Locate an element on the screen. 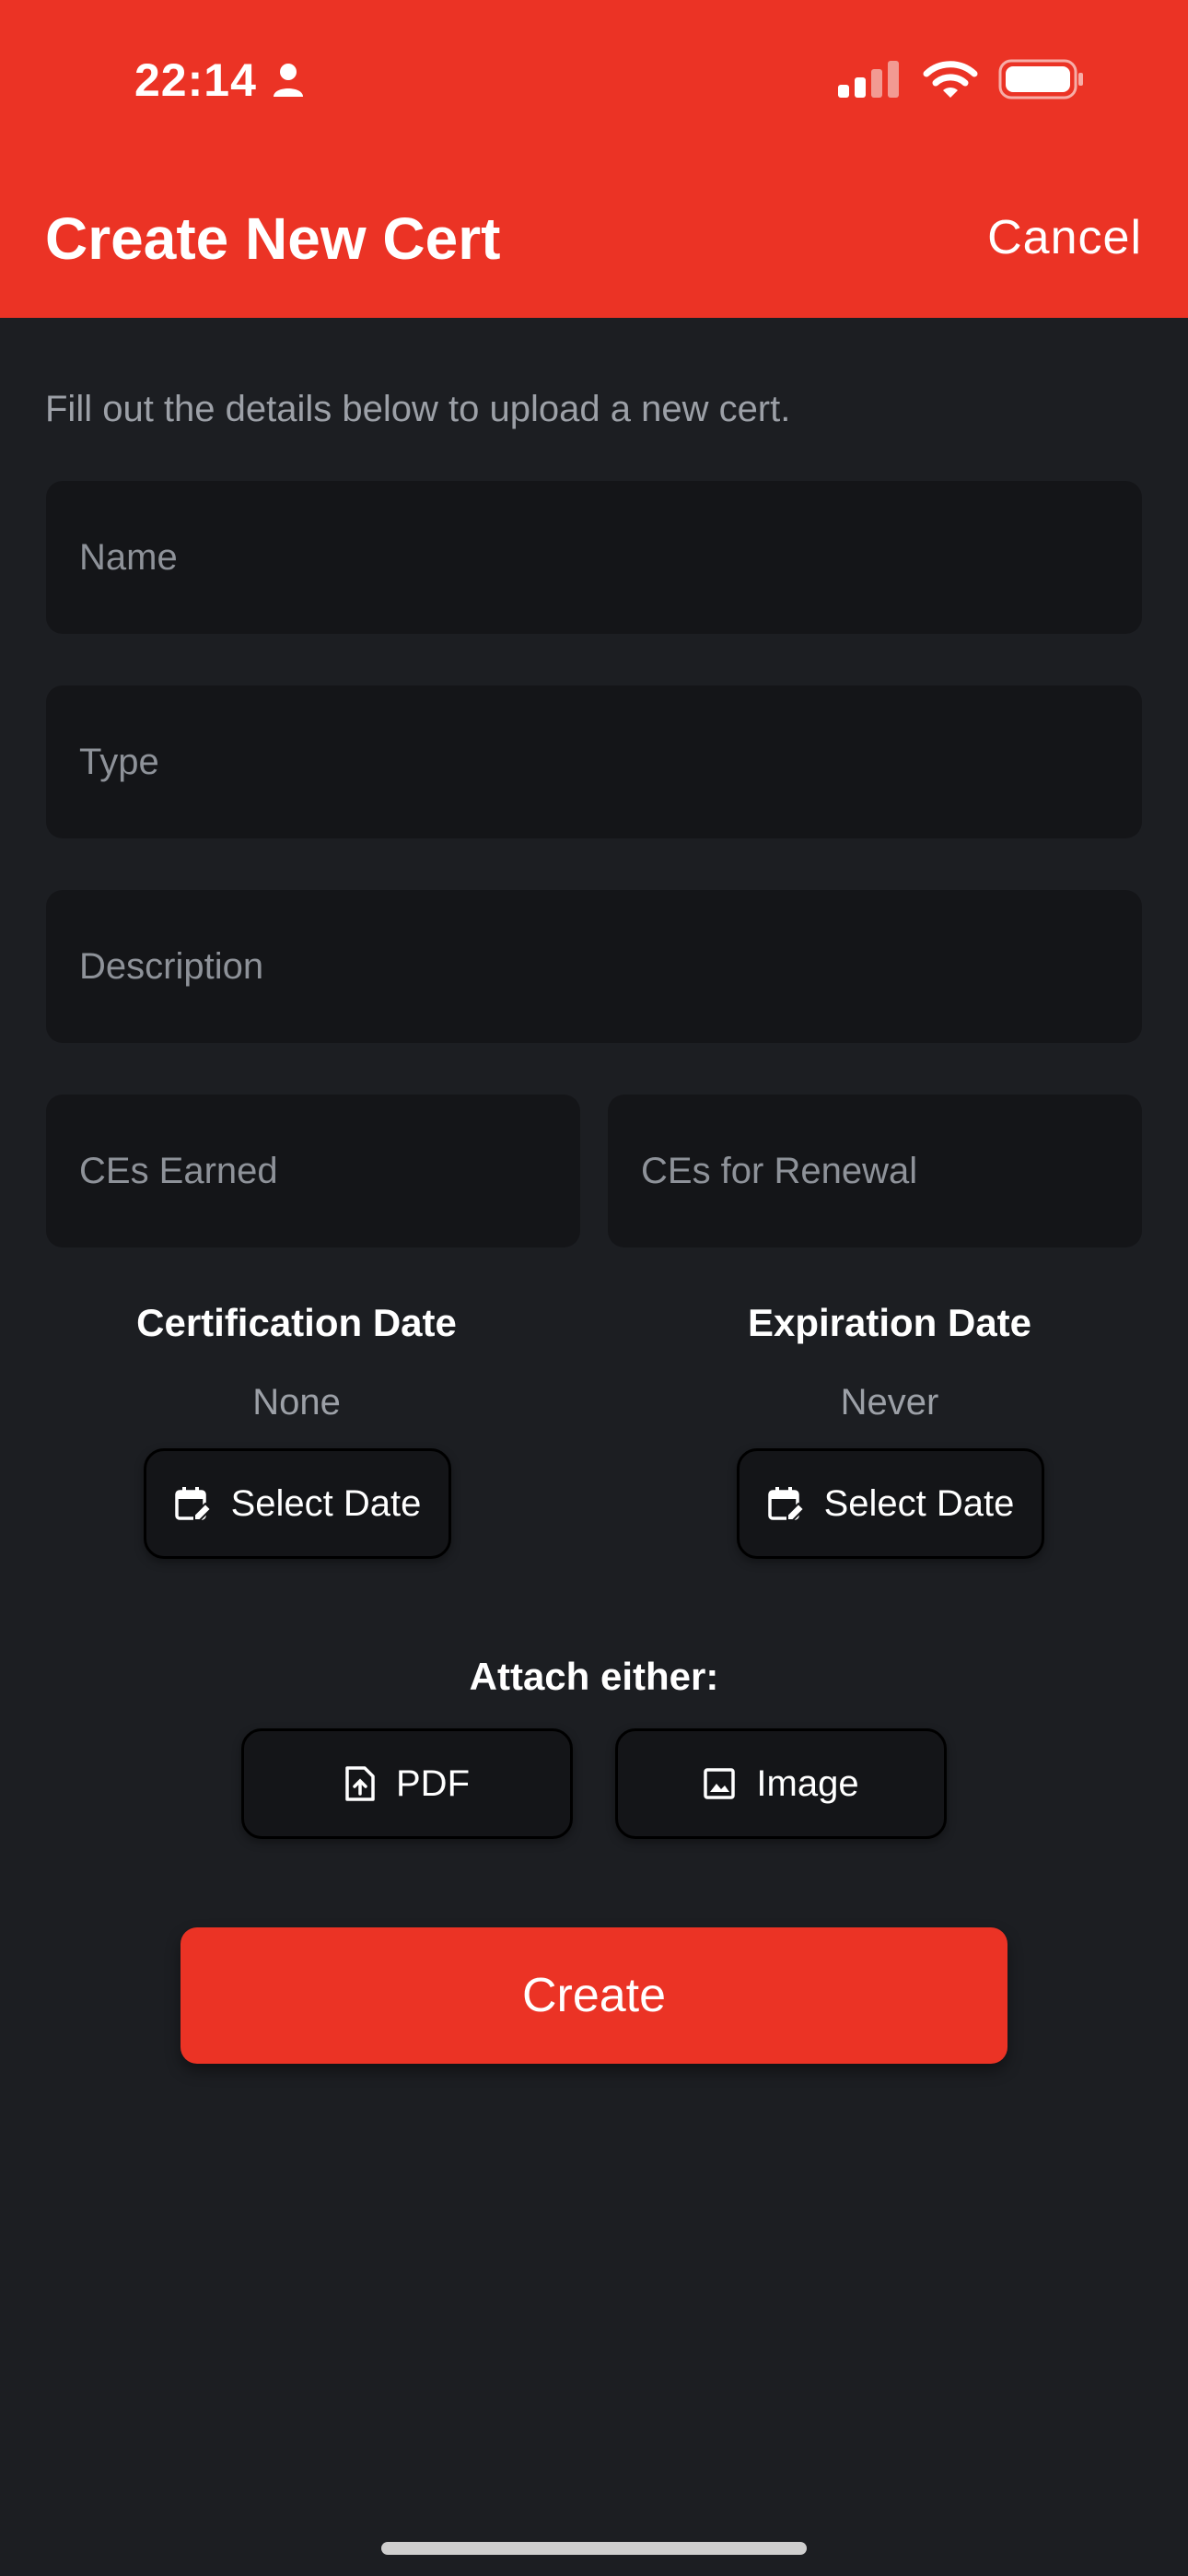 This screenshot has width=1188, height=2576. person-icon is located at coordinates (288, 80).